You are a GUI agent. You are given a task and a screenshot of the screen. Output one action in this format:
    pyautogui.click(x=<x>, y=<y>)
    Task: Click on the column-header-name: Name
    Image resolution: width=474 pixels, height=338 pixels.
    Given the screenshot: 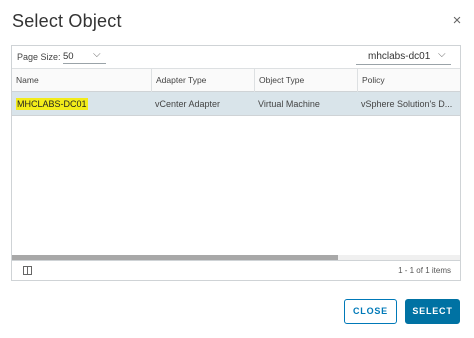 What is the action you would take?
    pyautogui.click(x=81, y=80)
    